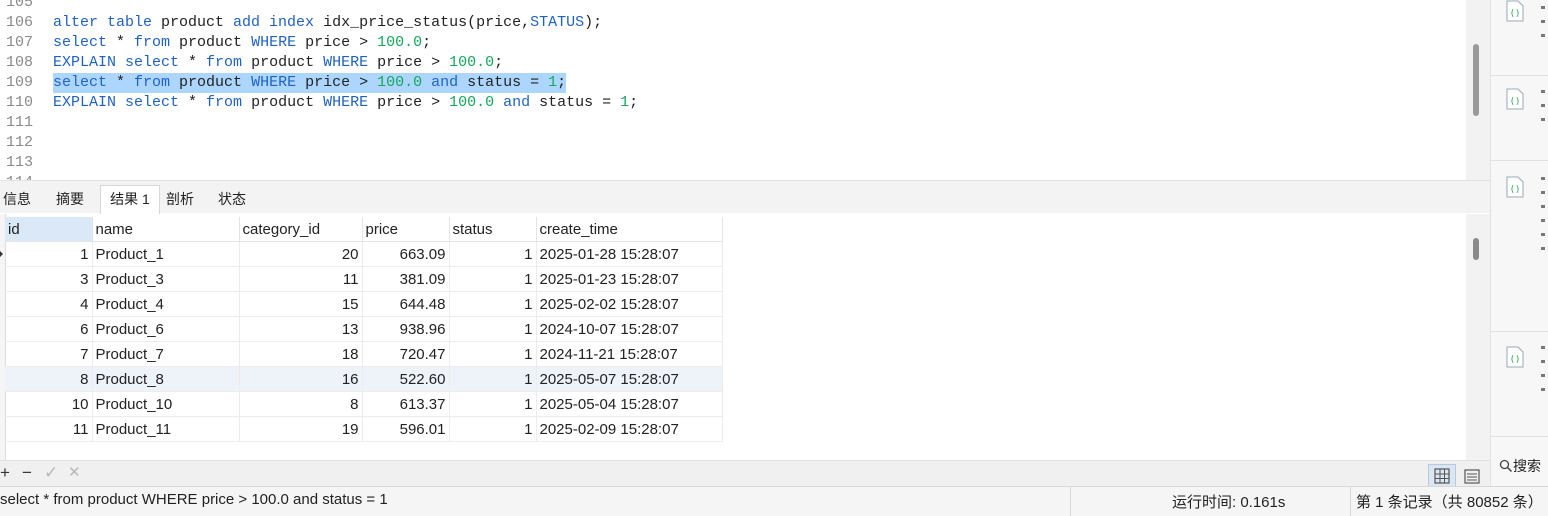 This screenshot has width=1548, height=516. What do you see at coordinates (406, 254) in the screenshot?
I see `table-cell: 663.09` at bounding box center [406, 254].